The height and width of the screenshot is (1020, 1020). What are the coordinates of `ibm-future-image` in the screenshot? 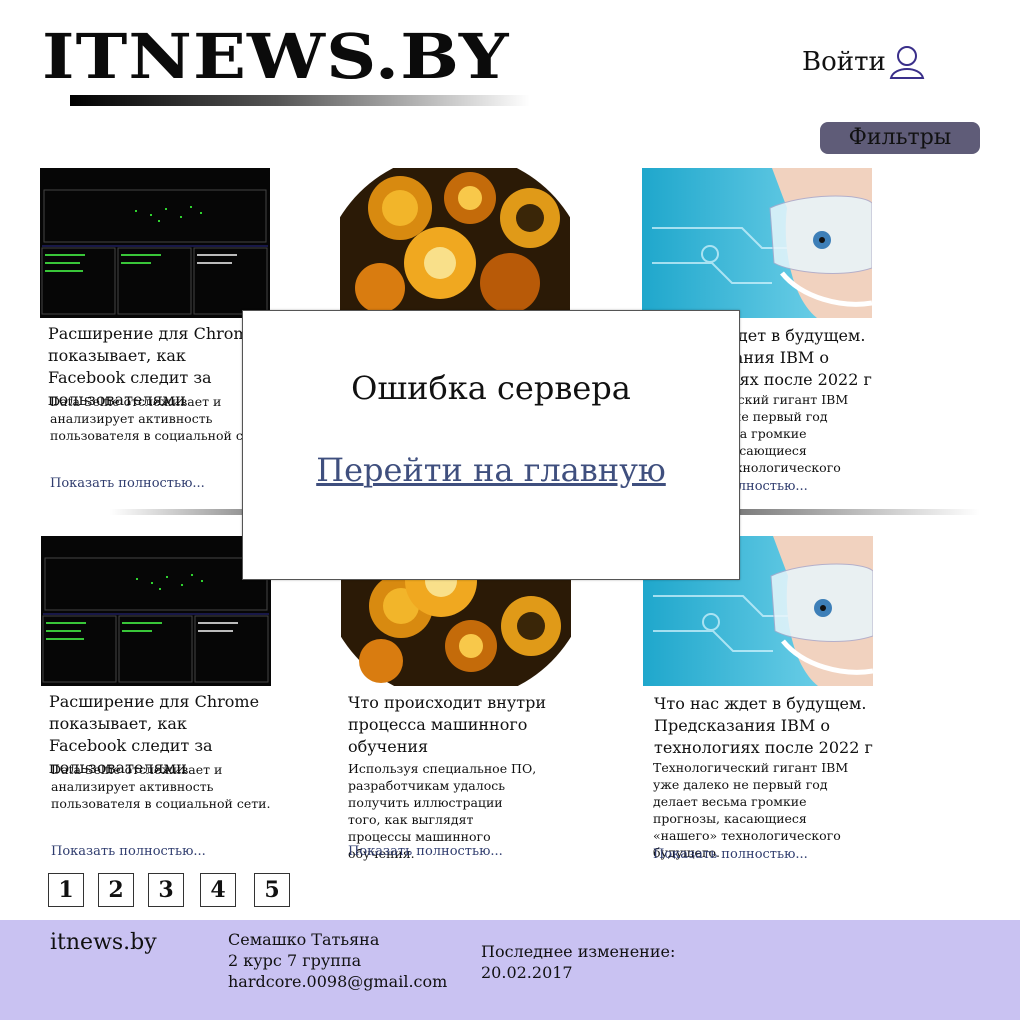 It's located at (757, 243).